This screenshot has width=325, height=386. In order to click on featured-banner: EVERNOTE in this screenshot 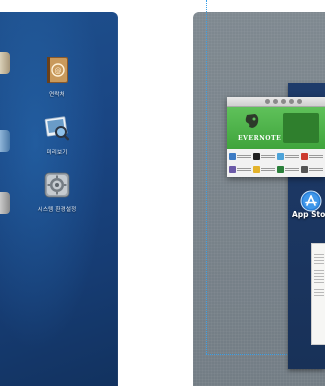, I will do `click(276, 128)`.